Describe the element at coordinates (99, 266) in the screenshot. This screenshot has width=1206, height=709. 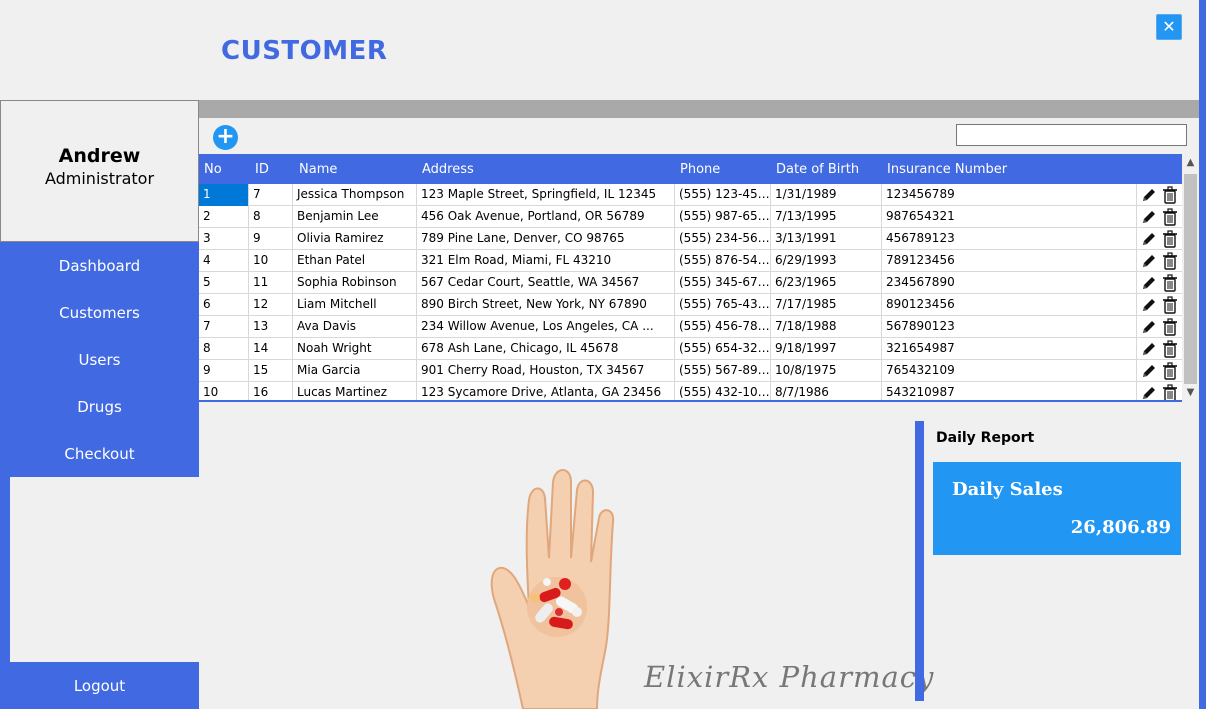
I see `sidebar-item-dashboard: Dashboard` at that location.